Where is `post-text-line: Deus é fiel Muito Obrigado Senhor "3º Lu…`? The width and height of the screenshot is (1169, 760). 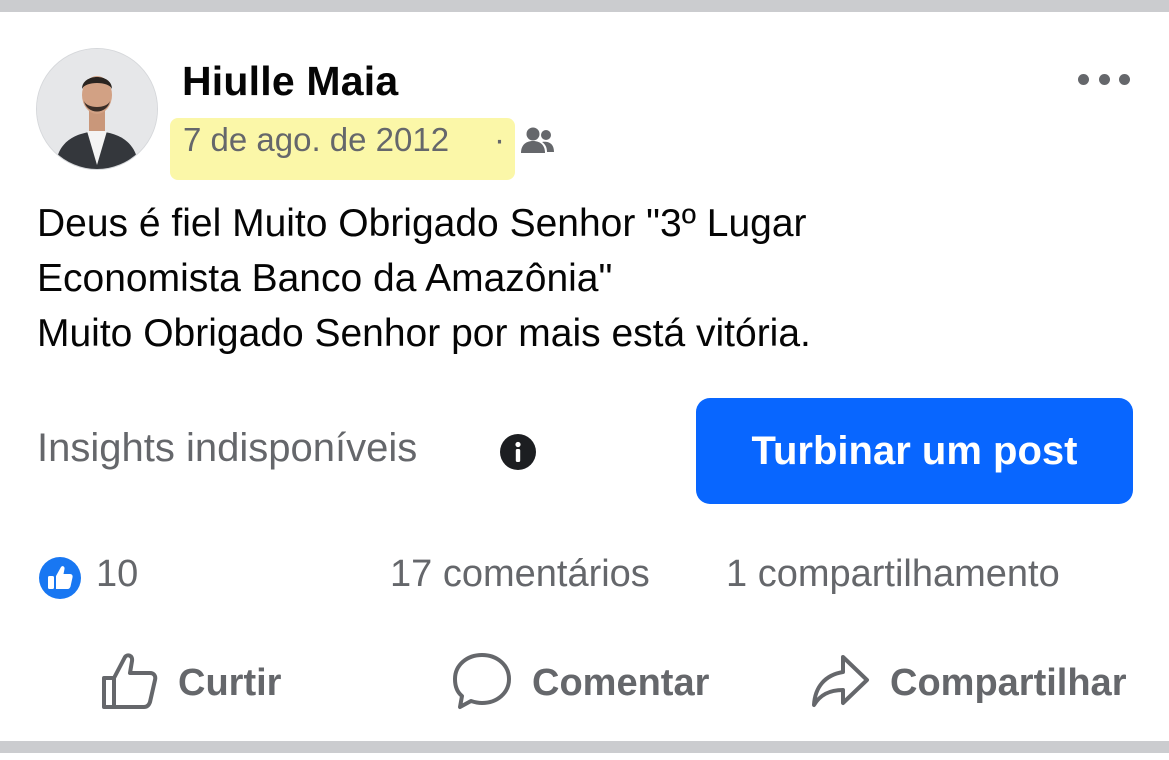 post-text-line: Deus é fiel Muito Obrigado Senhor "3º Lu… is located at coordinates (422, 223).